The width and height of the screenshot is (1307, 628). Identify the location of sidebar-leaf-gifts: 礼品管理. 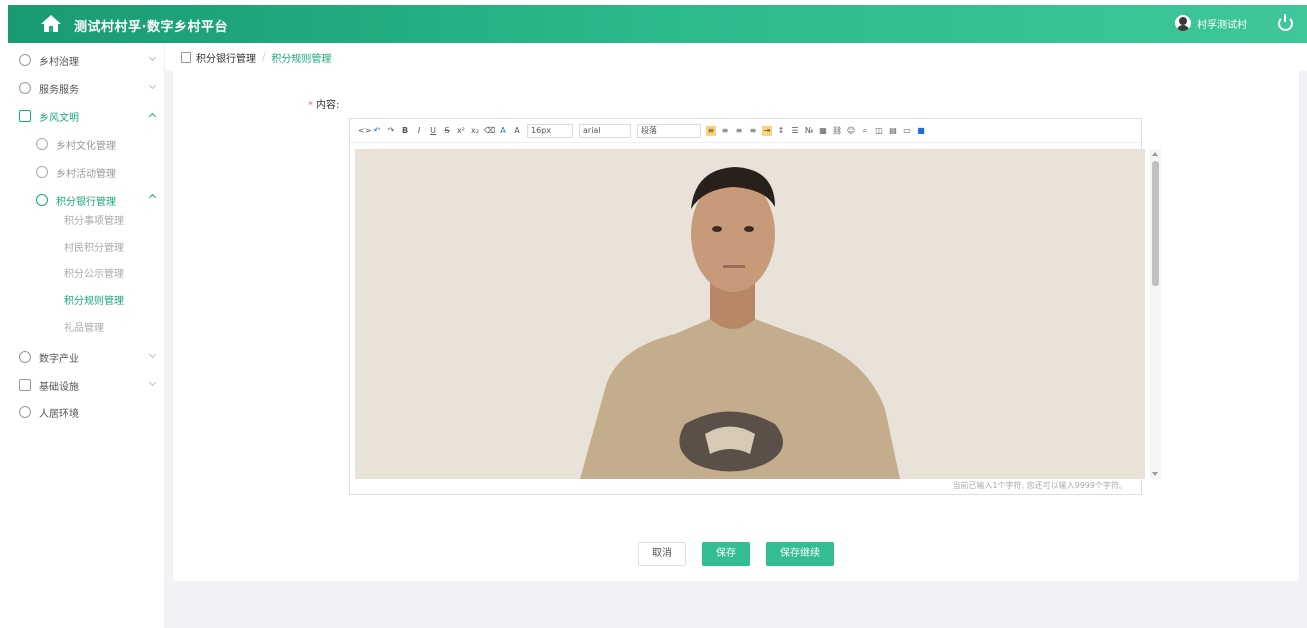
(84, 329).